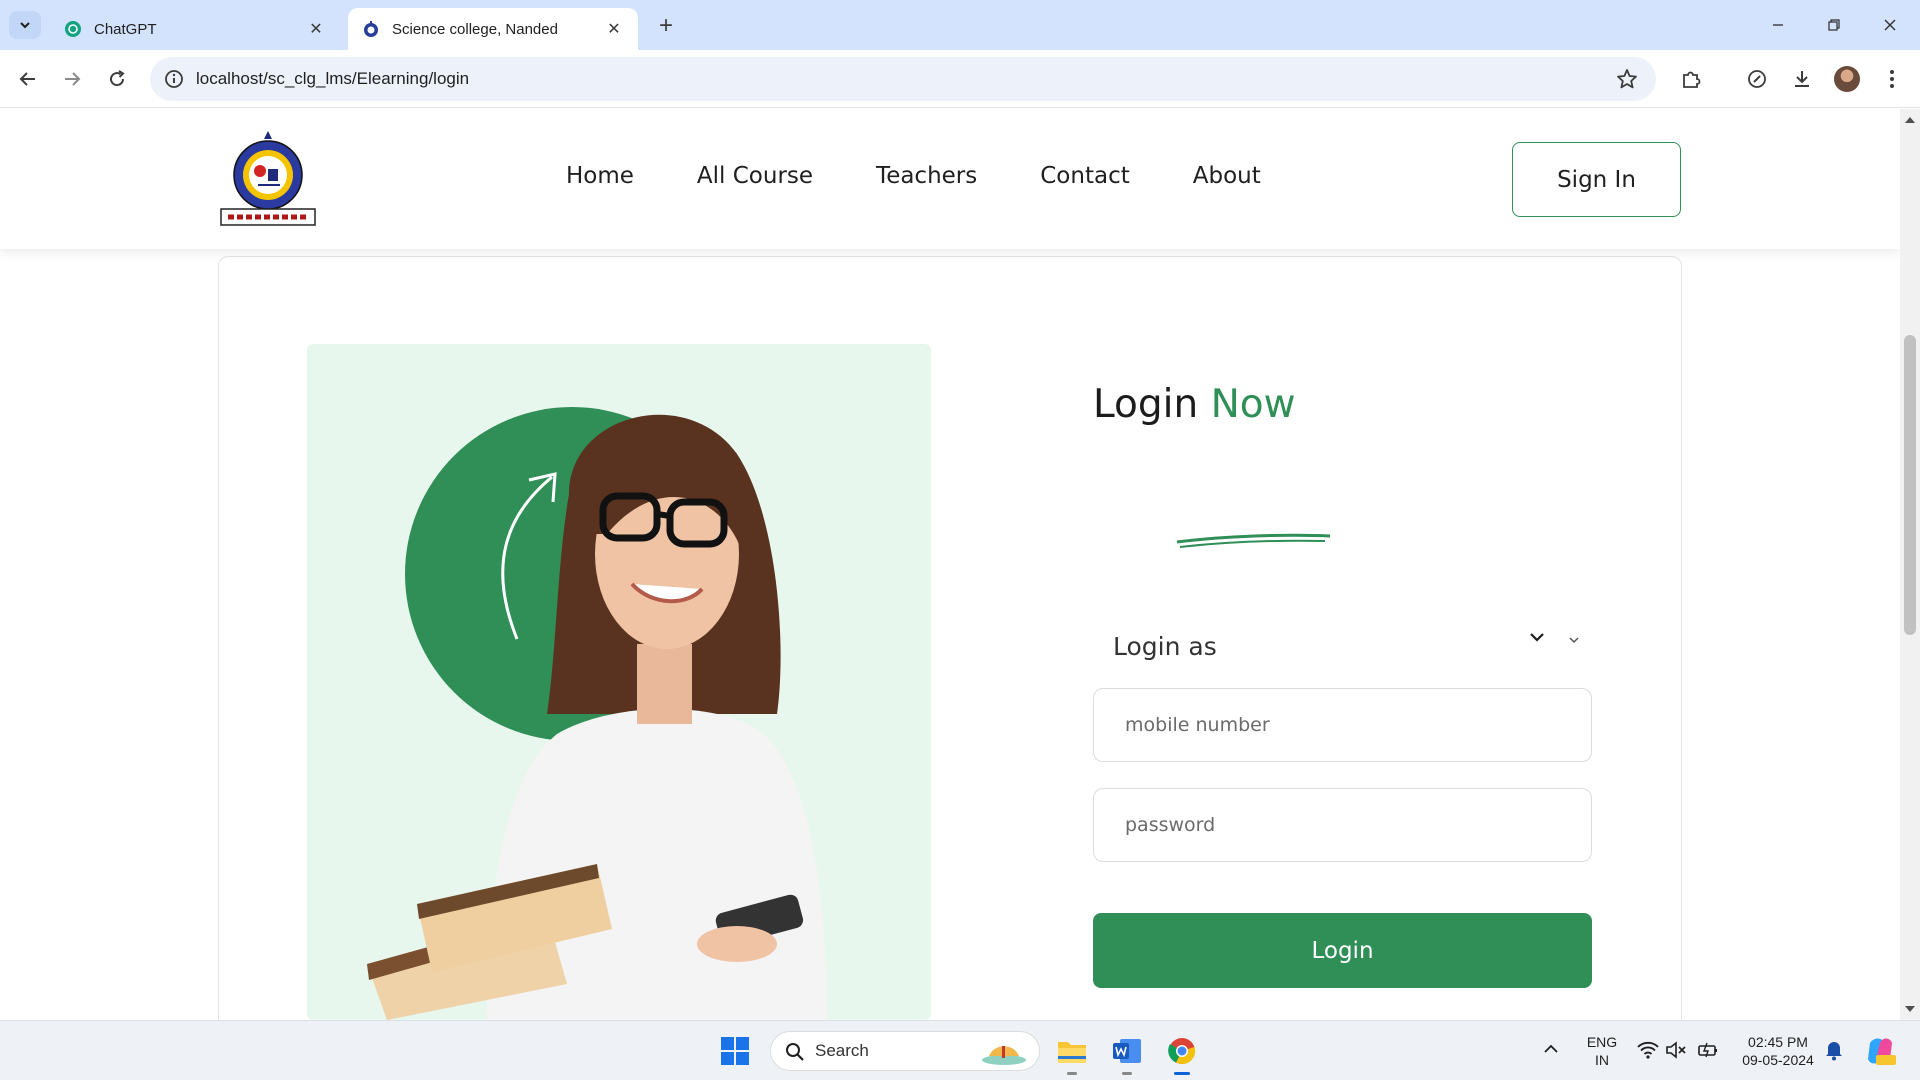 This screenshot has height=1080, width=1920. I want to click on wifi-icon, so click(1648, 1050).